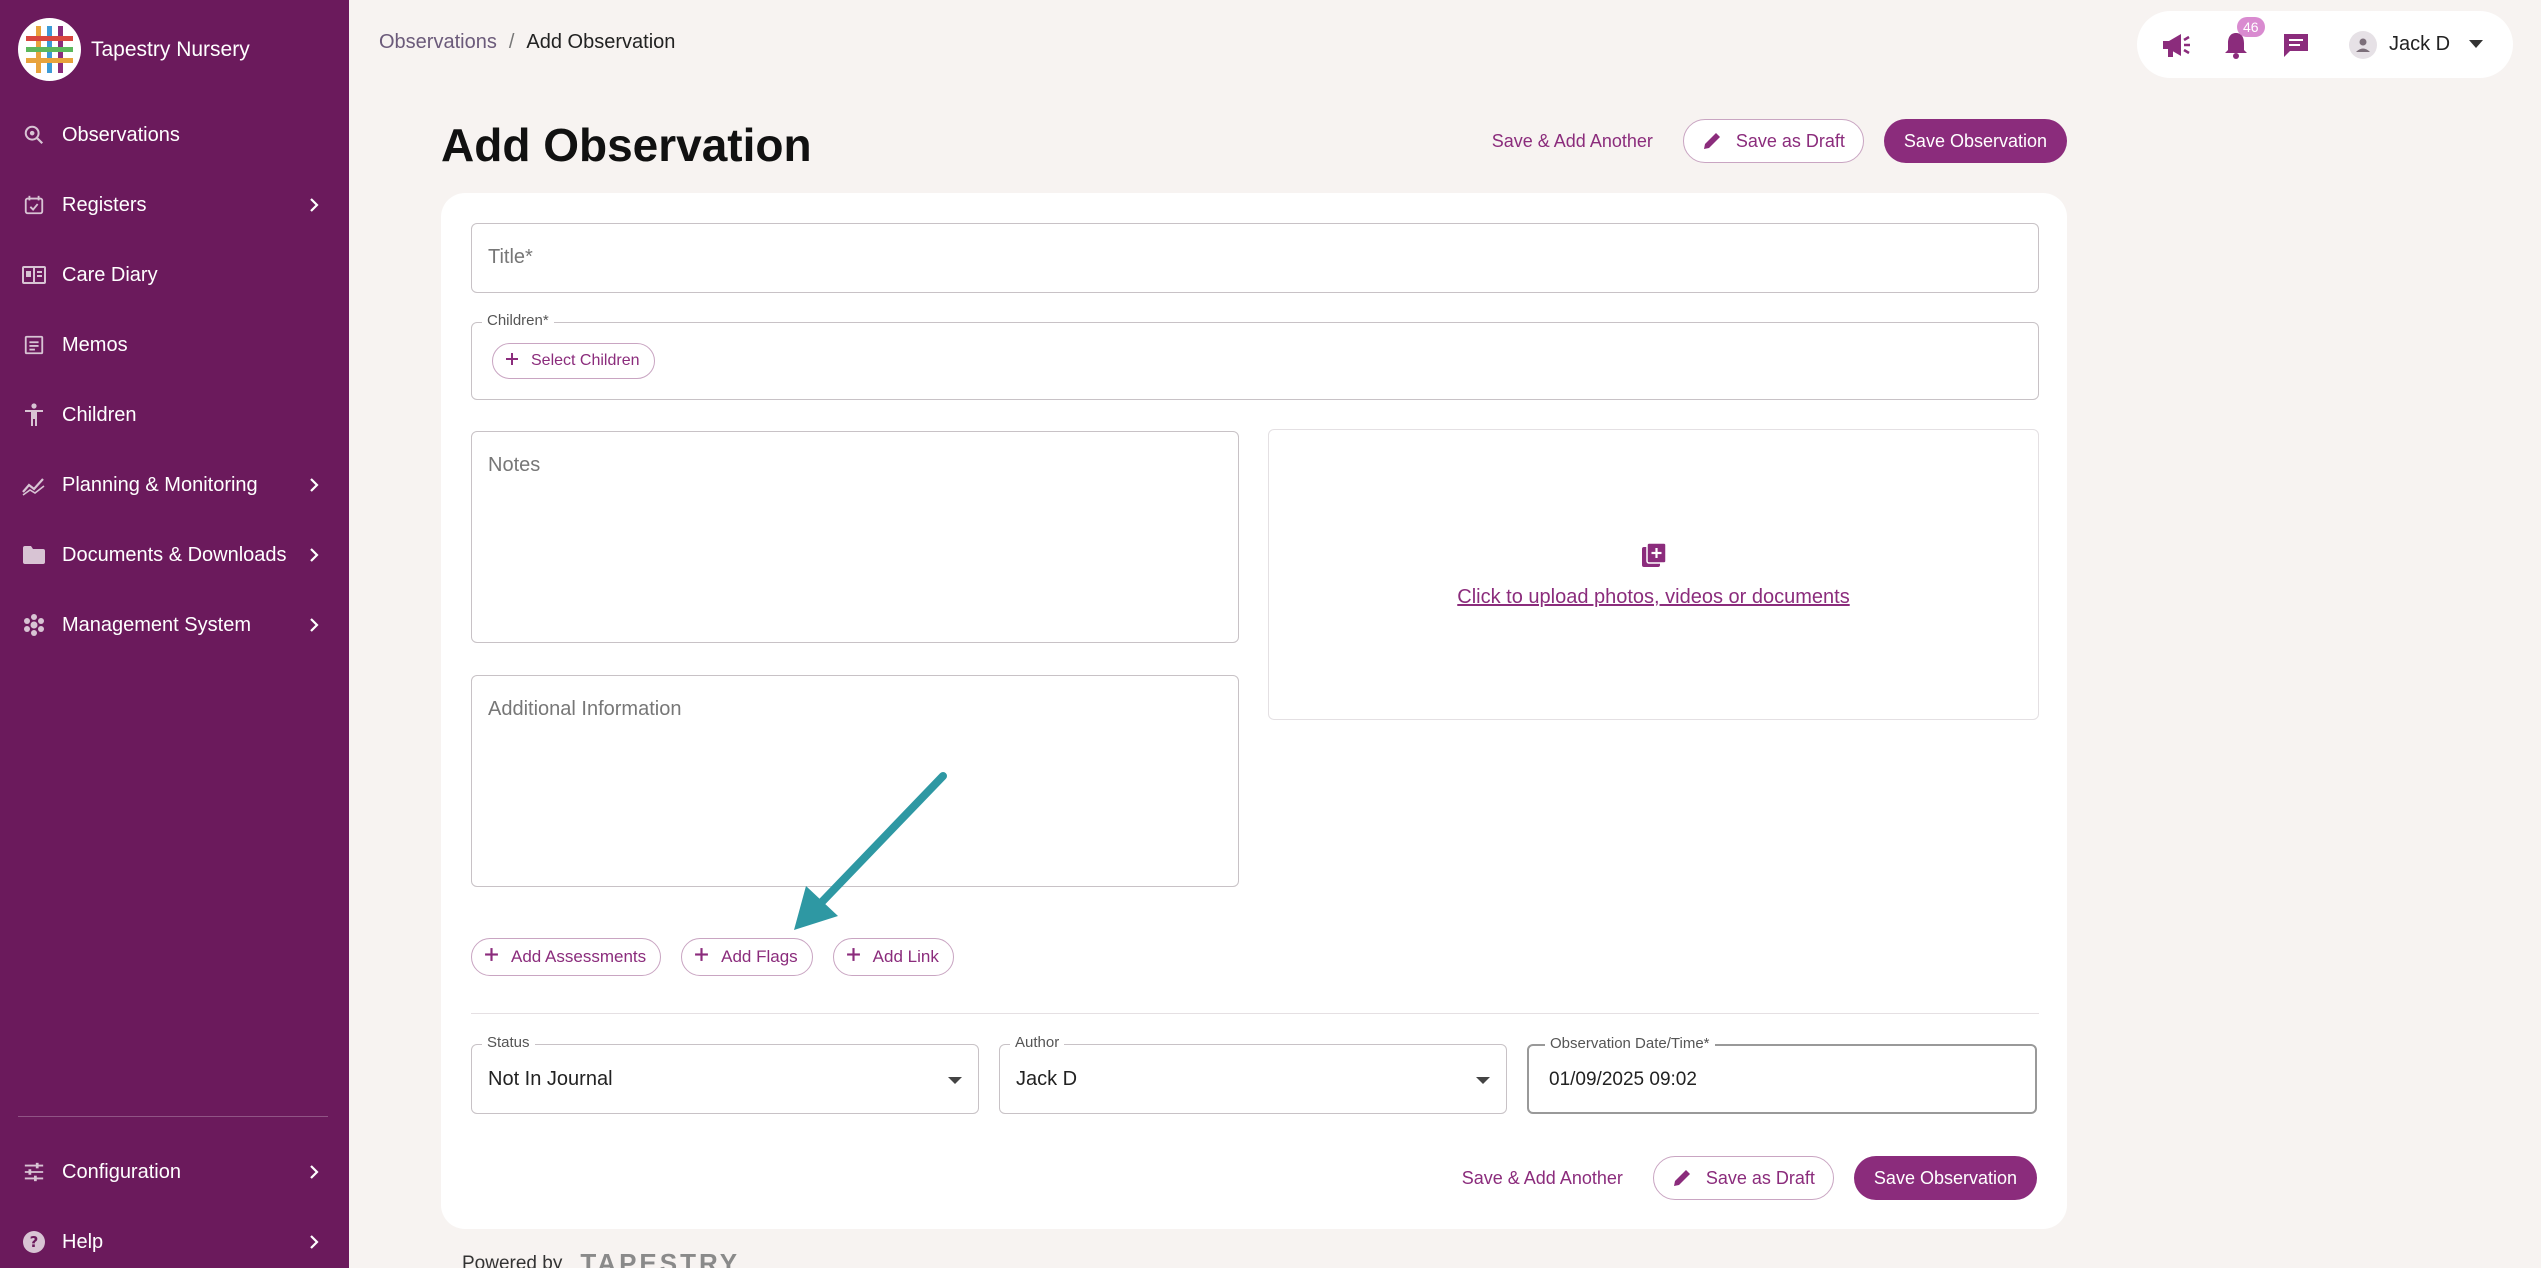 This screenshot has height=1268, width=2541. I want to click on additional-info-placeholder: Additional Information, so click(585, 709).